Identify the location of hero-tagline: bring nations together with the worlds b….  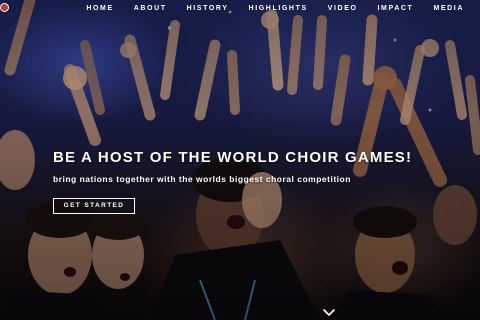
(202, 179).